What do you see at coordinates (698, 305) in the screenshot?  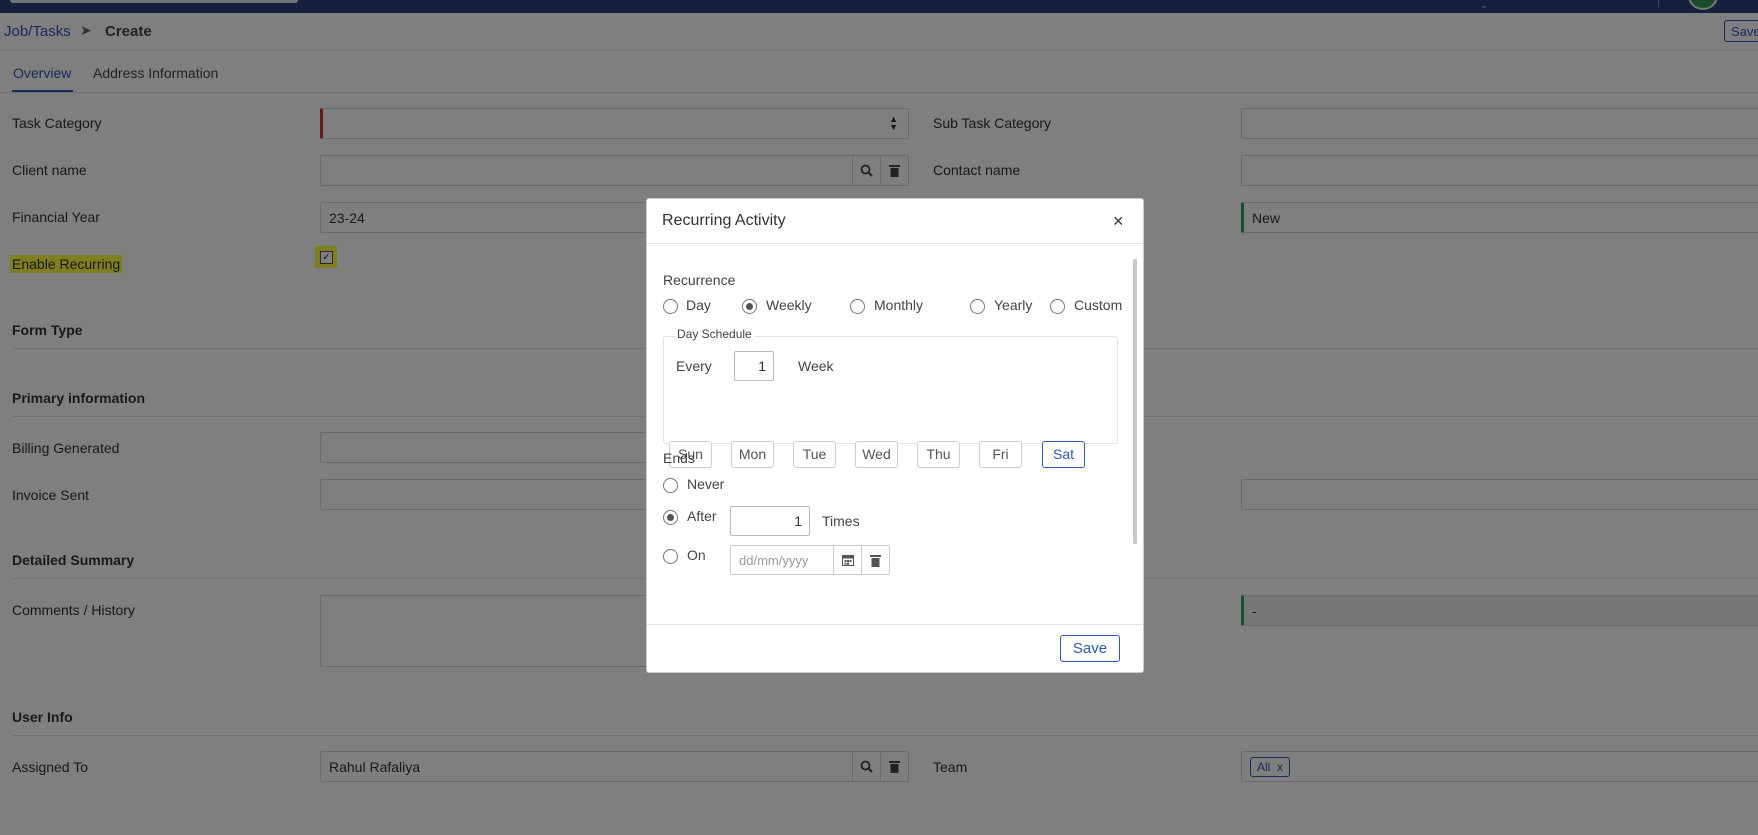 I see `recurrence-day-label: Day` at bounding box center [698, 305].